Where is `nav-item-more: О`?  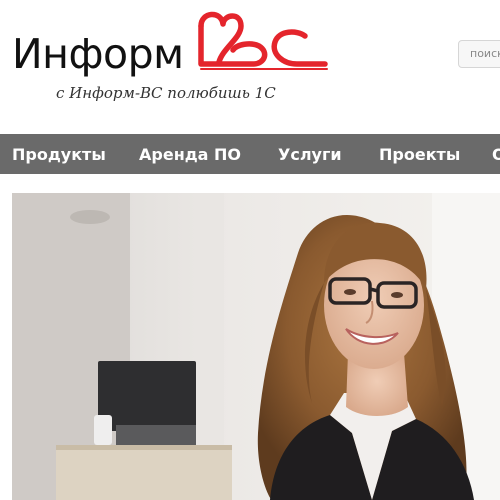 nav-item-more: О is located at coordinates (496, 154).